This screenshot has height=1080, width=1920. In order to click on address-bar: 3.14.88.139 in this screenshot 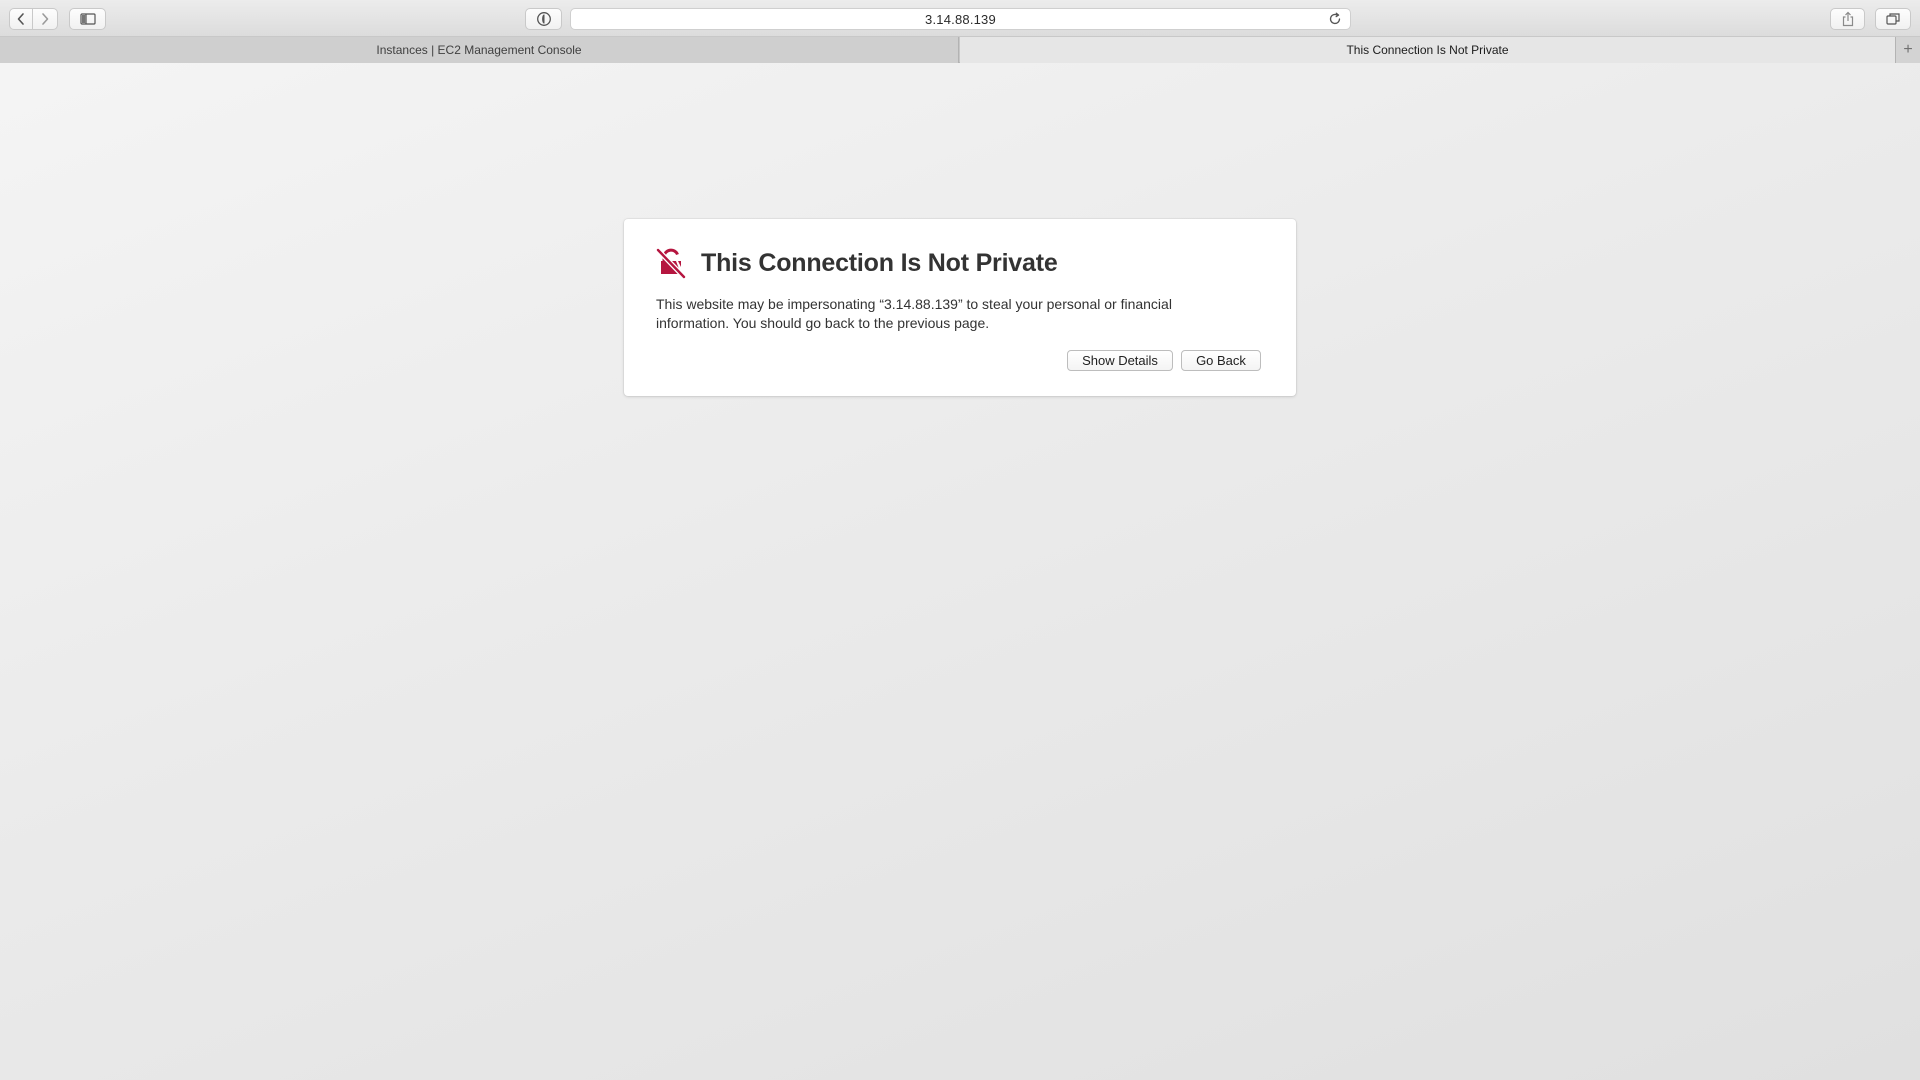, I will do `click(960, 19)`.